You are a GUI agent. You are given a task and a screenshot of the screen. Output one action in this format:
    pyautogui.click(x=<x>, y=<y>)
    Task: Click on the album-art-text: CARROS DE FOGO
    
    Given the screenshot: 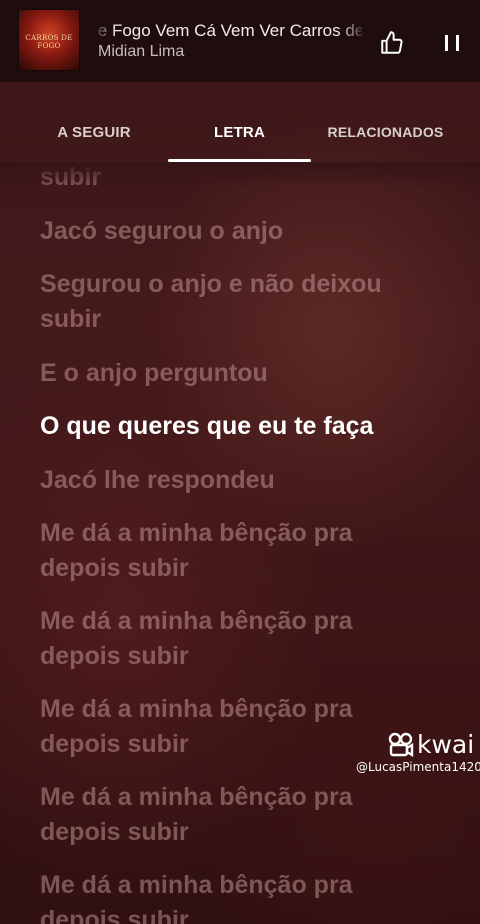 What is the action you would take?
    pyautogui.click(x=49, y=42)
    